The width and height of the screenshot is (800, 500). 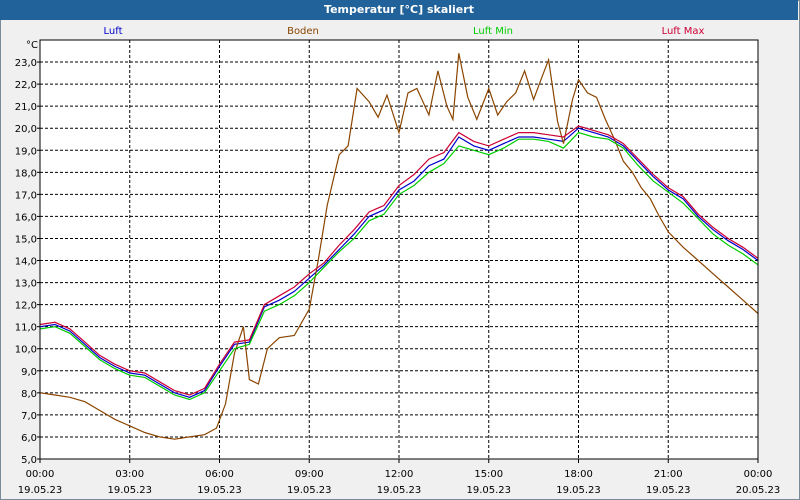 I want to click on y-tick-label: 9,0, so click(x=29, y=372).